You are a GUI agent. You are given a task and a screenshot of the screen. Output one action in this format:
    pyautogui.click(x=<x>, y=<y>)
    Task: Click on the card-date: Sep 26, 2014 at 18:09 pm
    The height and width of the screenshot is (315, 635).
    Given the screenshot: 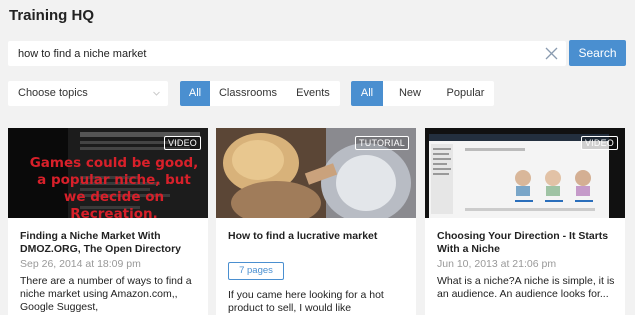 What is the action you would take?
    pyautogui.click(x=80, y=264)
    